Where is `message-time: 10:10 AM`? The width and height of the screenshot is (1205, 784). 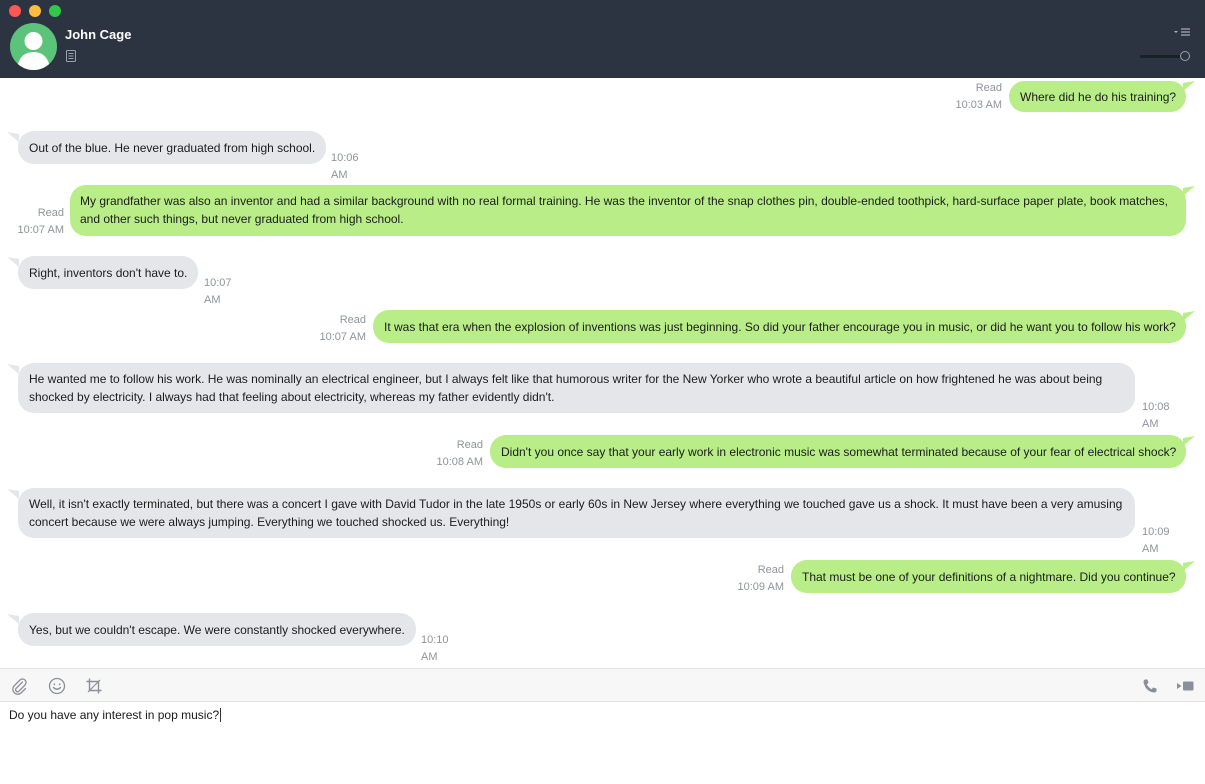 message-time: 10:10 AM is located at coordinates (435, 648).